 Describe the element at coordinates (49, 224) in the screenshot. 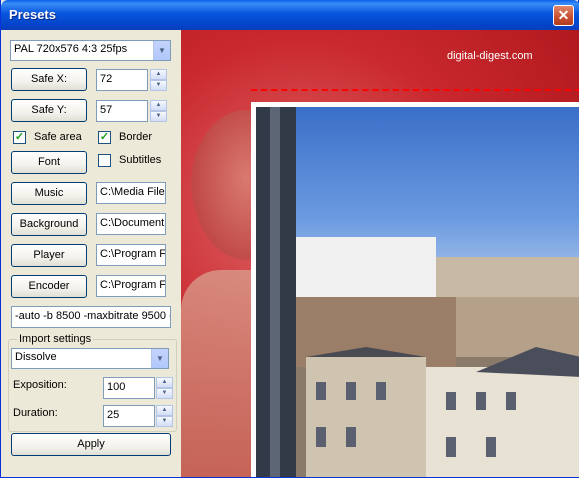

I see `background-button: Background` at that location.